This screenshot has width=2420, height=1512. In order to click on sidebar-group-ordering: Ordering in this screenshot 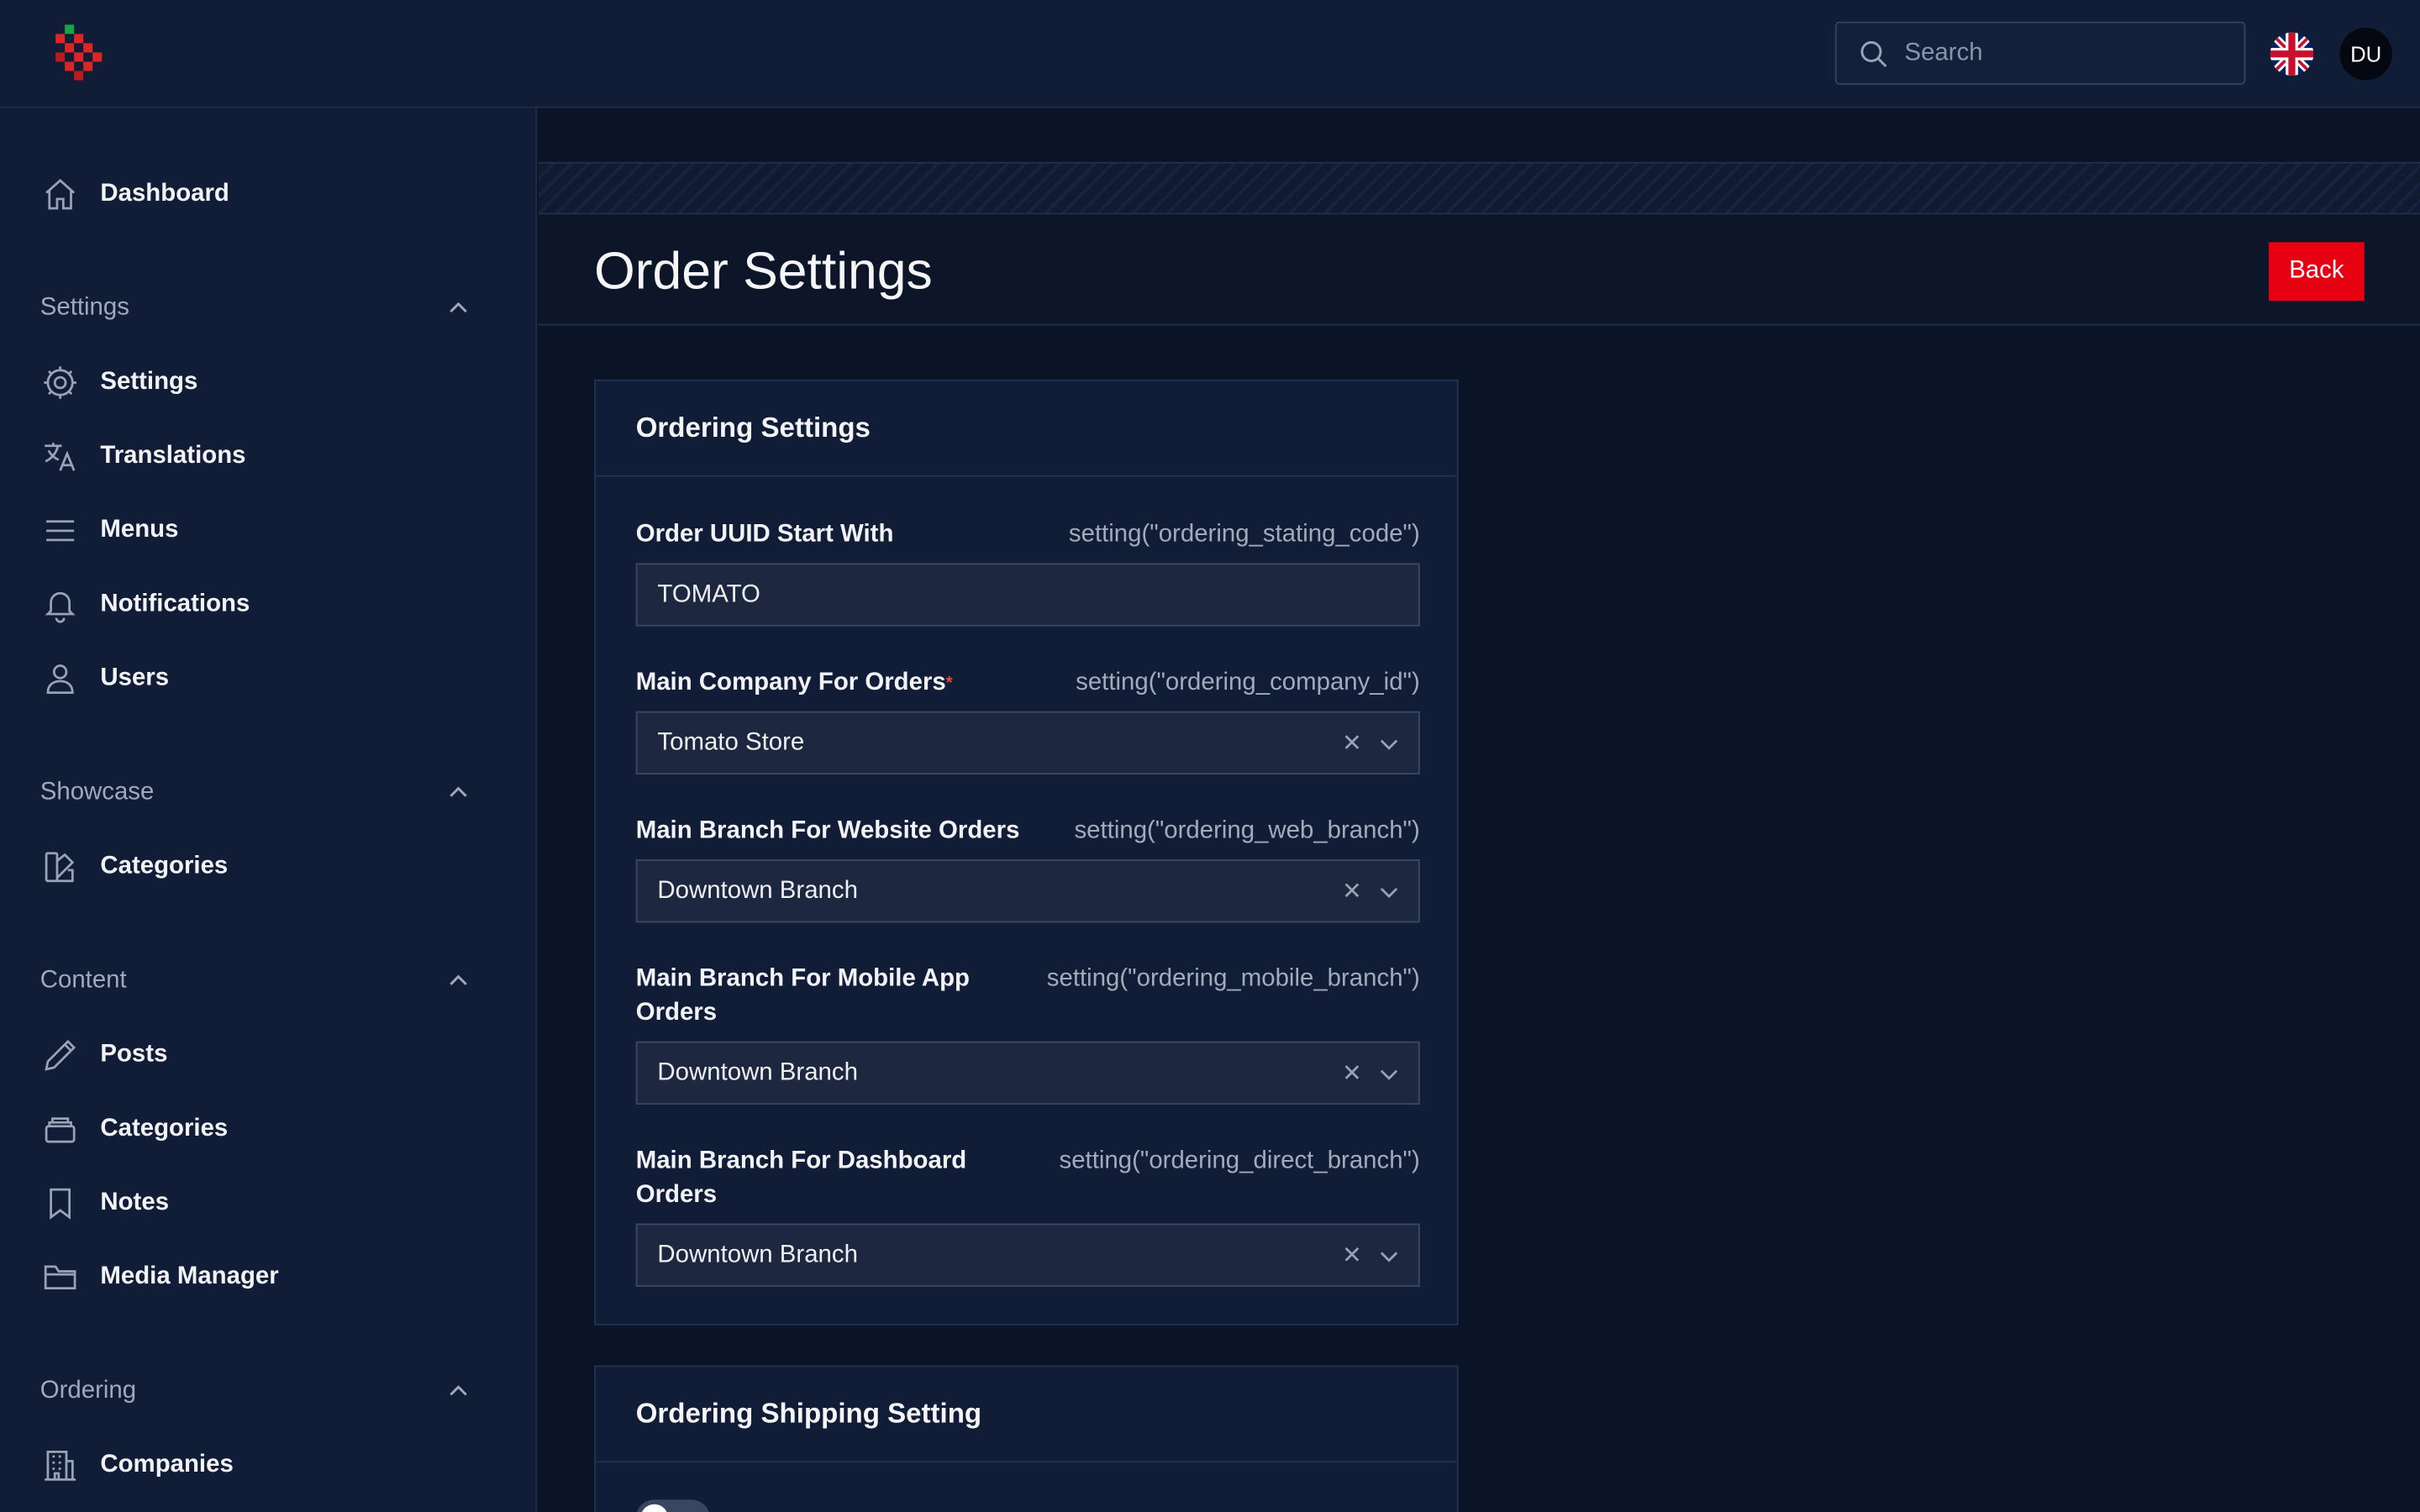, I will do `click(255, 1391)`.